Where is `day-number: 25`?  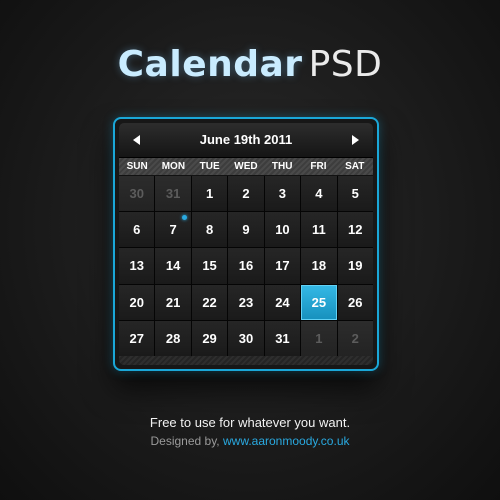 day-number: 25 is located at coordinates (319, 302).